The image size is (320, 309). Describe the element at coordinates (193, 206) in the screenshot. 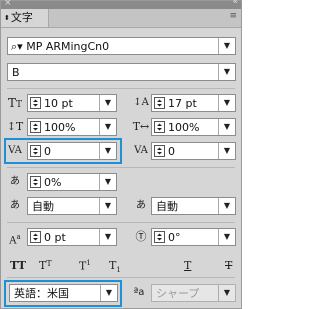

I see `aki-right-dropdown: 自動 ▼` at that location.